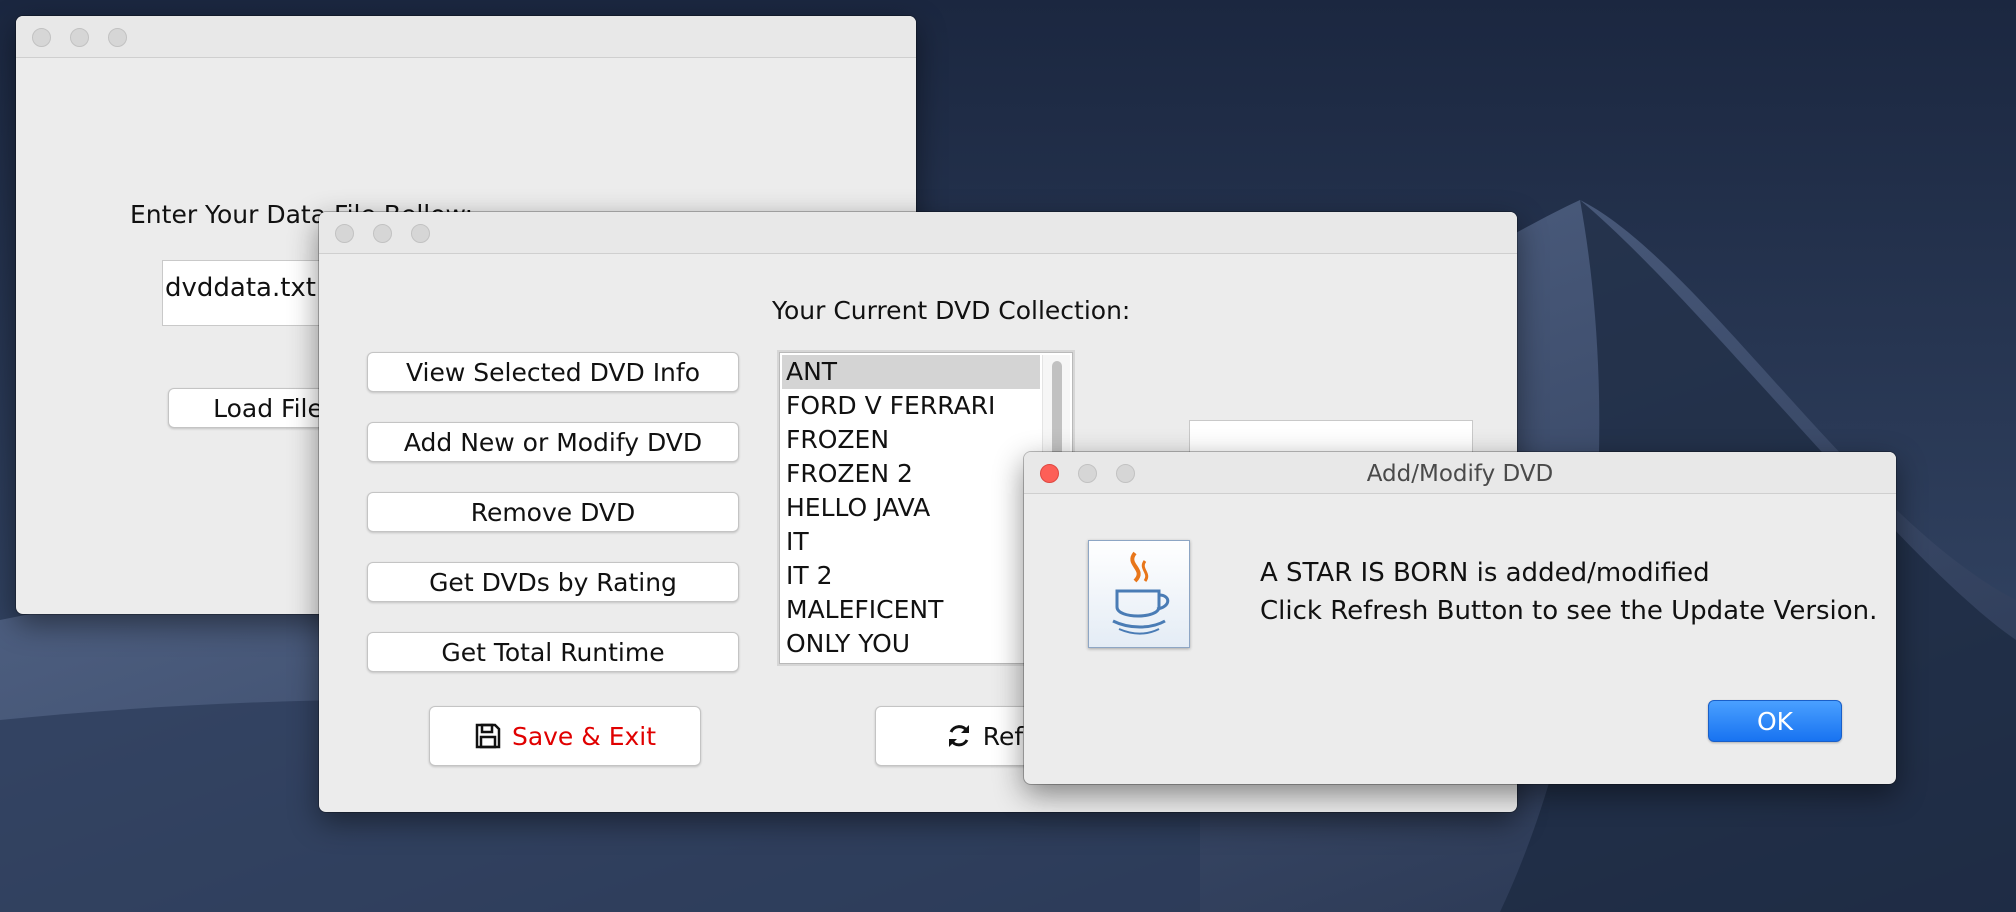 The width and height of the screenshot is (2016, 912). Describe the element at coordinates (553, 652) in the screenshot. I see `runtime-button: Get Total Runtime` at that location.